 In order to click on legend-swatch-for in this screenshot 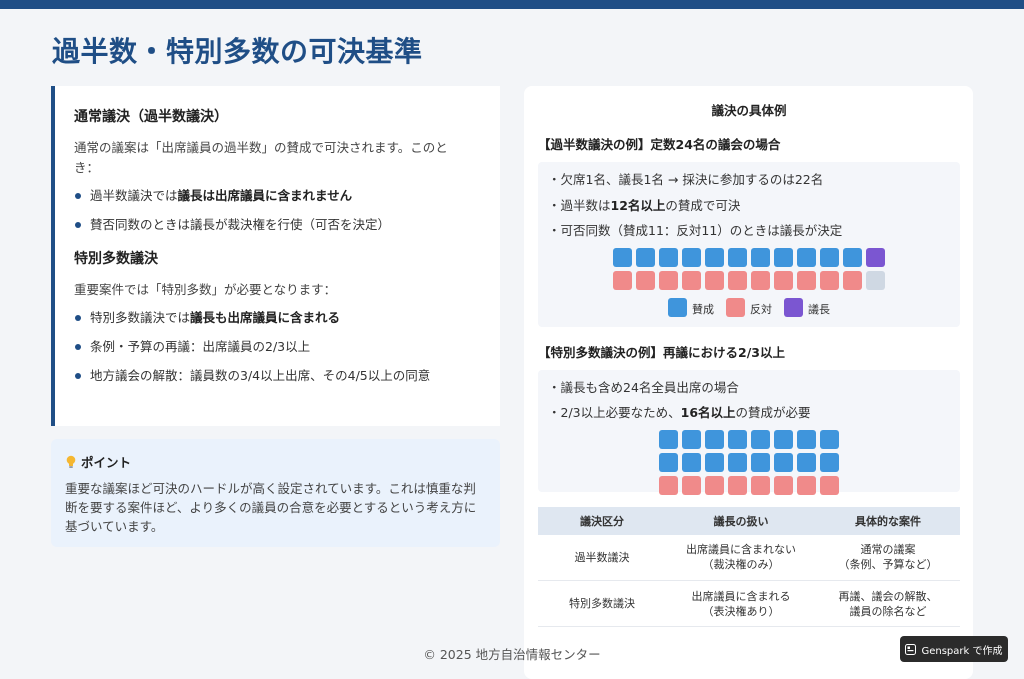, I will do `click(677, 307)`.